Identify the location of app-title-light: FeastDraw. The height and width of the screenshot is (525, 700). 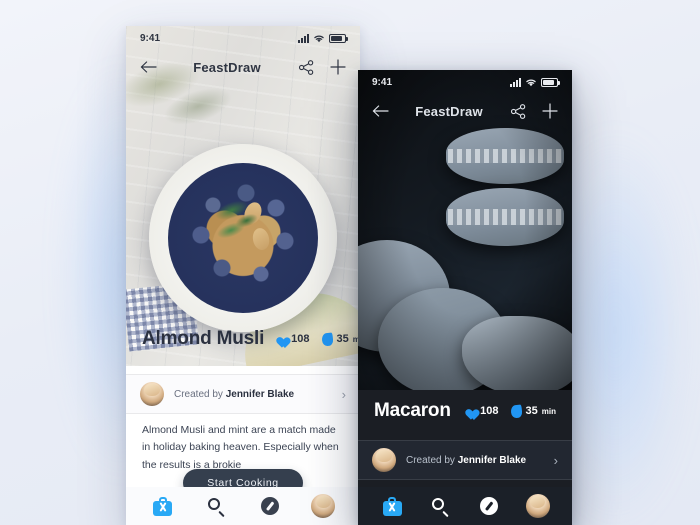
(227, 67).